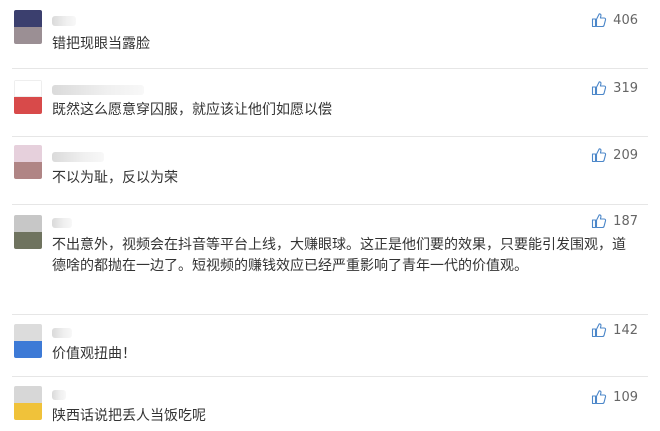 This screenshot has height=431, width=660. I want to click on like-button: 406, so click(614, 20).